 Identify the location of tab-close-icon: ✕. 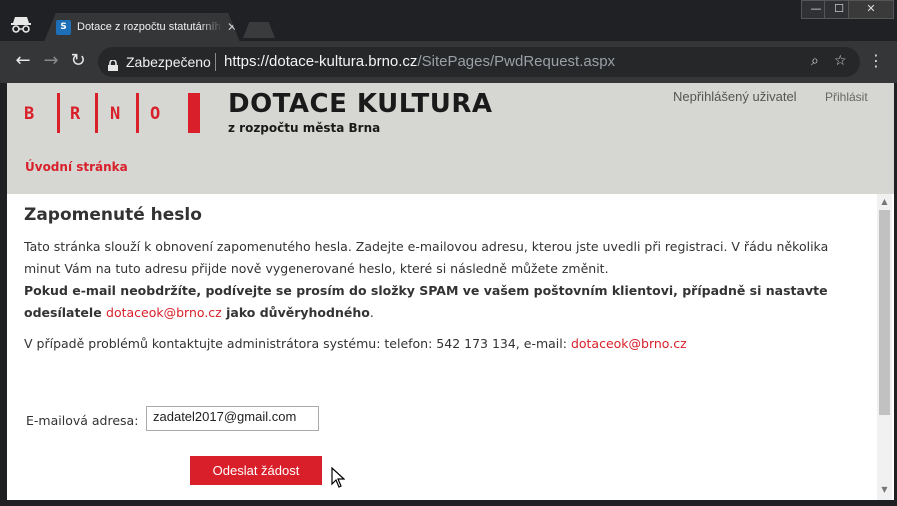
(232, 27).